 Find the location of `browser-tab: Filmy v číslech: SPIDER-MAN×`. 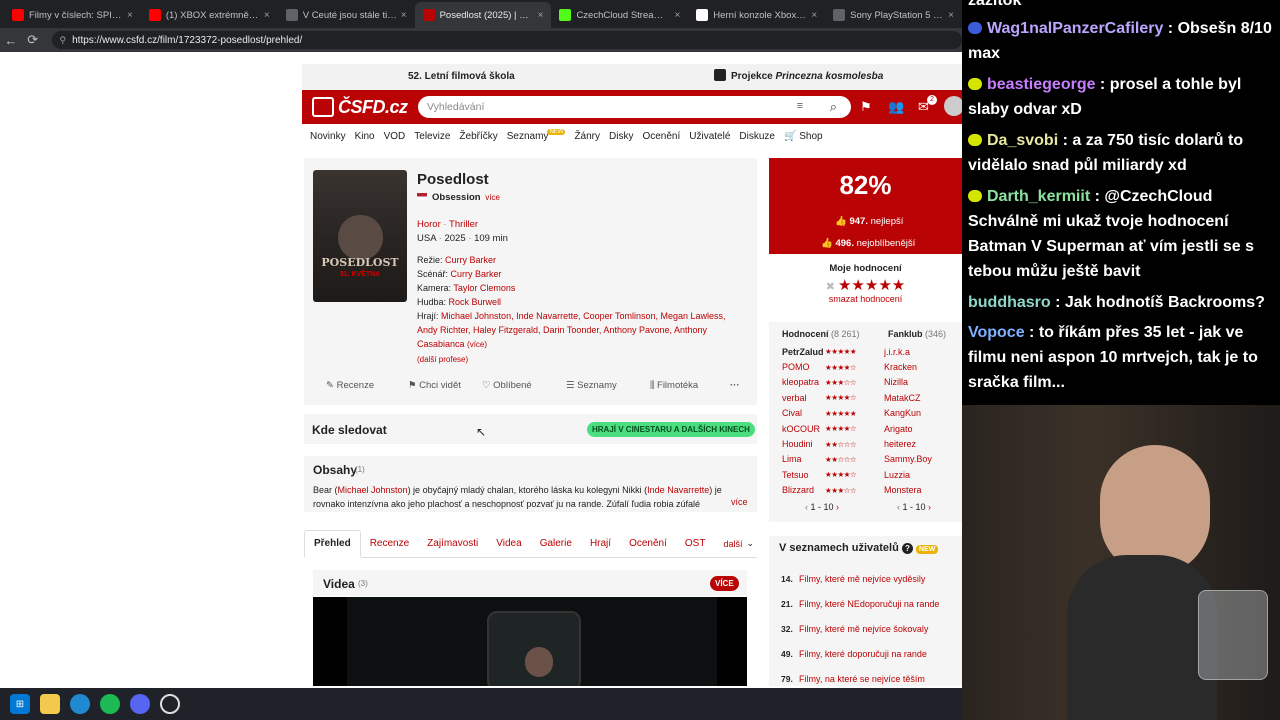

browser-tab: Filmy v číslech: SPIDER-MAN× is located at coordinates (72, 15).